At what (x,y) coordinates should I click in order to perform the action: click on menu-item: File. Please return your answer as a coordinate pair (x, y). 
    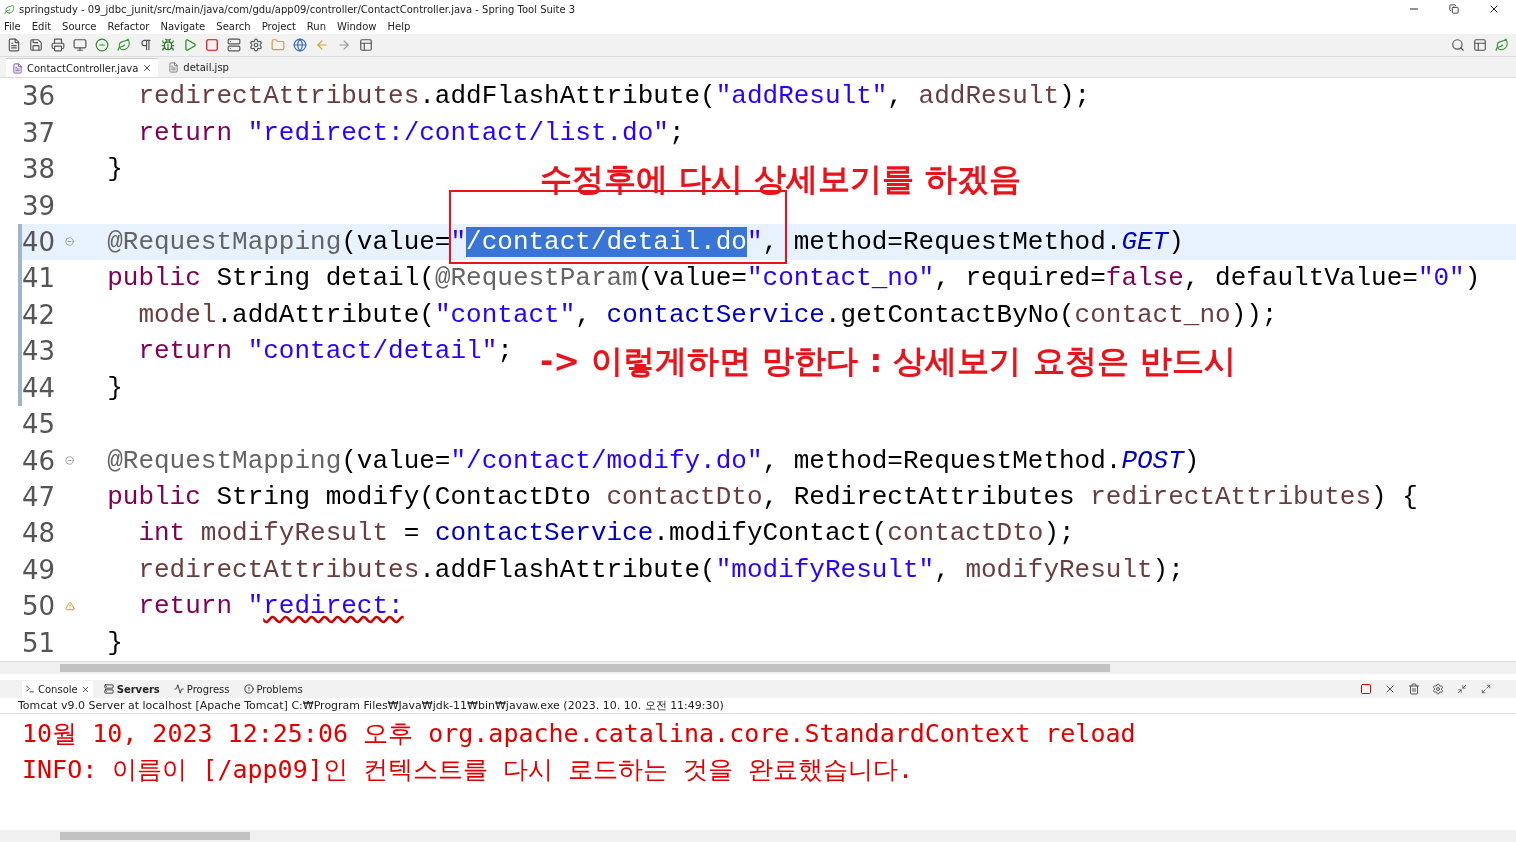
    Looking at the image, I should click on (12, 26).